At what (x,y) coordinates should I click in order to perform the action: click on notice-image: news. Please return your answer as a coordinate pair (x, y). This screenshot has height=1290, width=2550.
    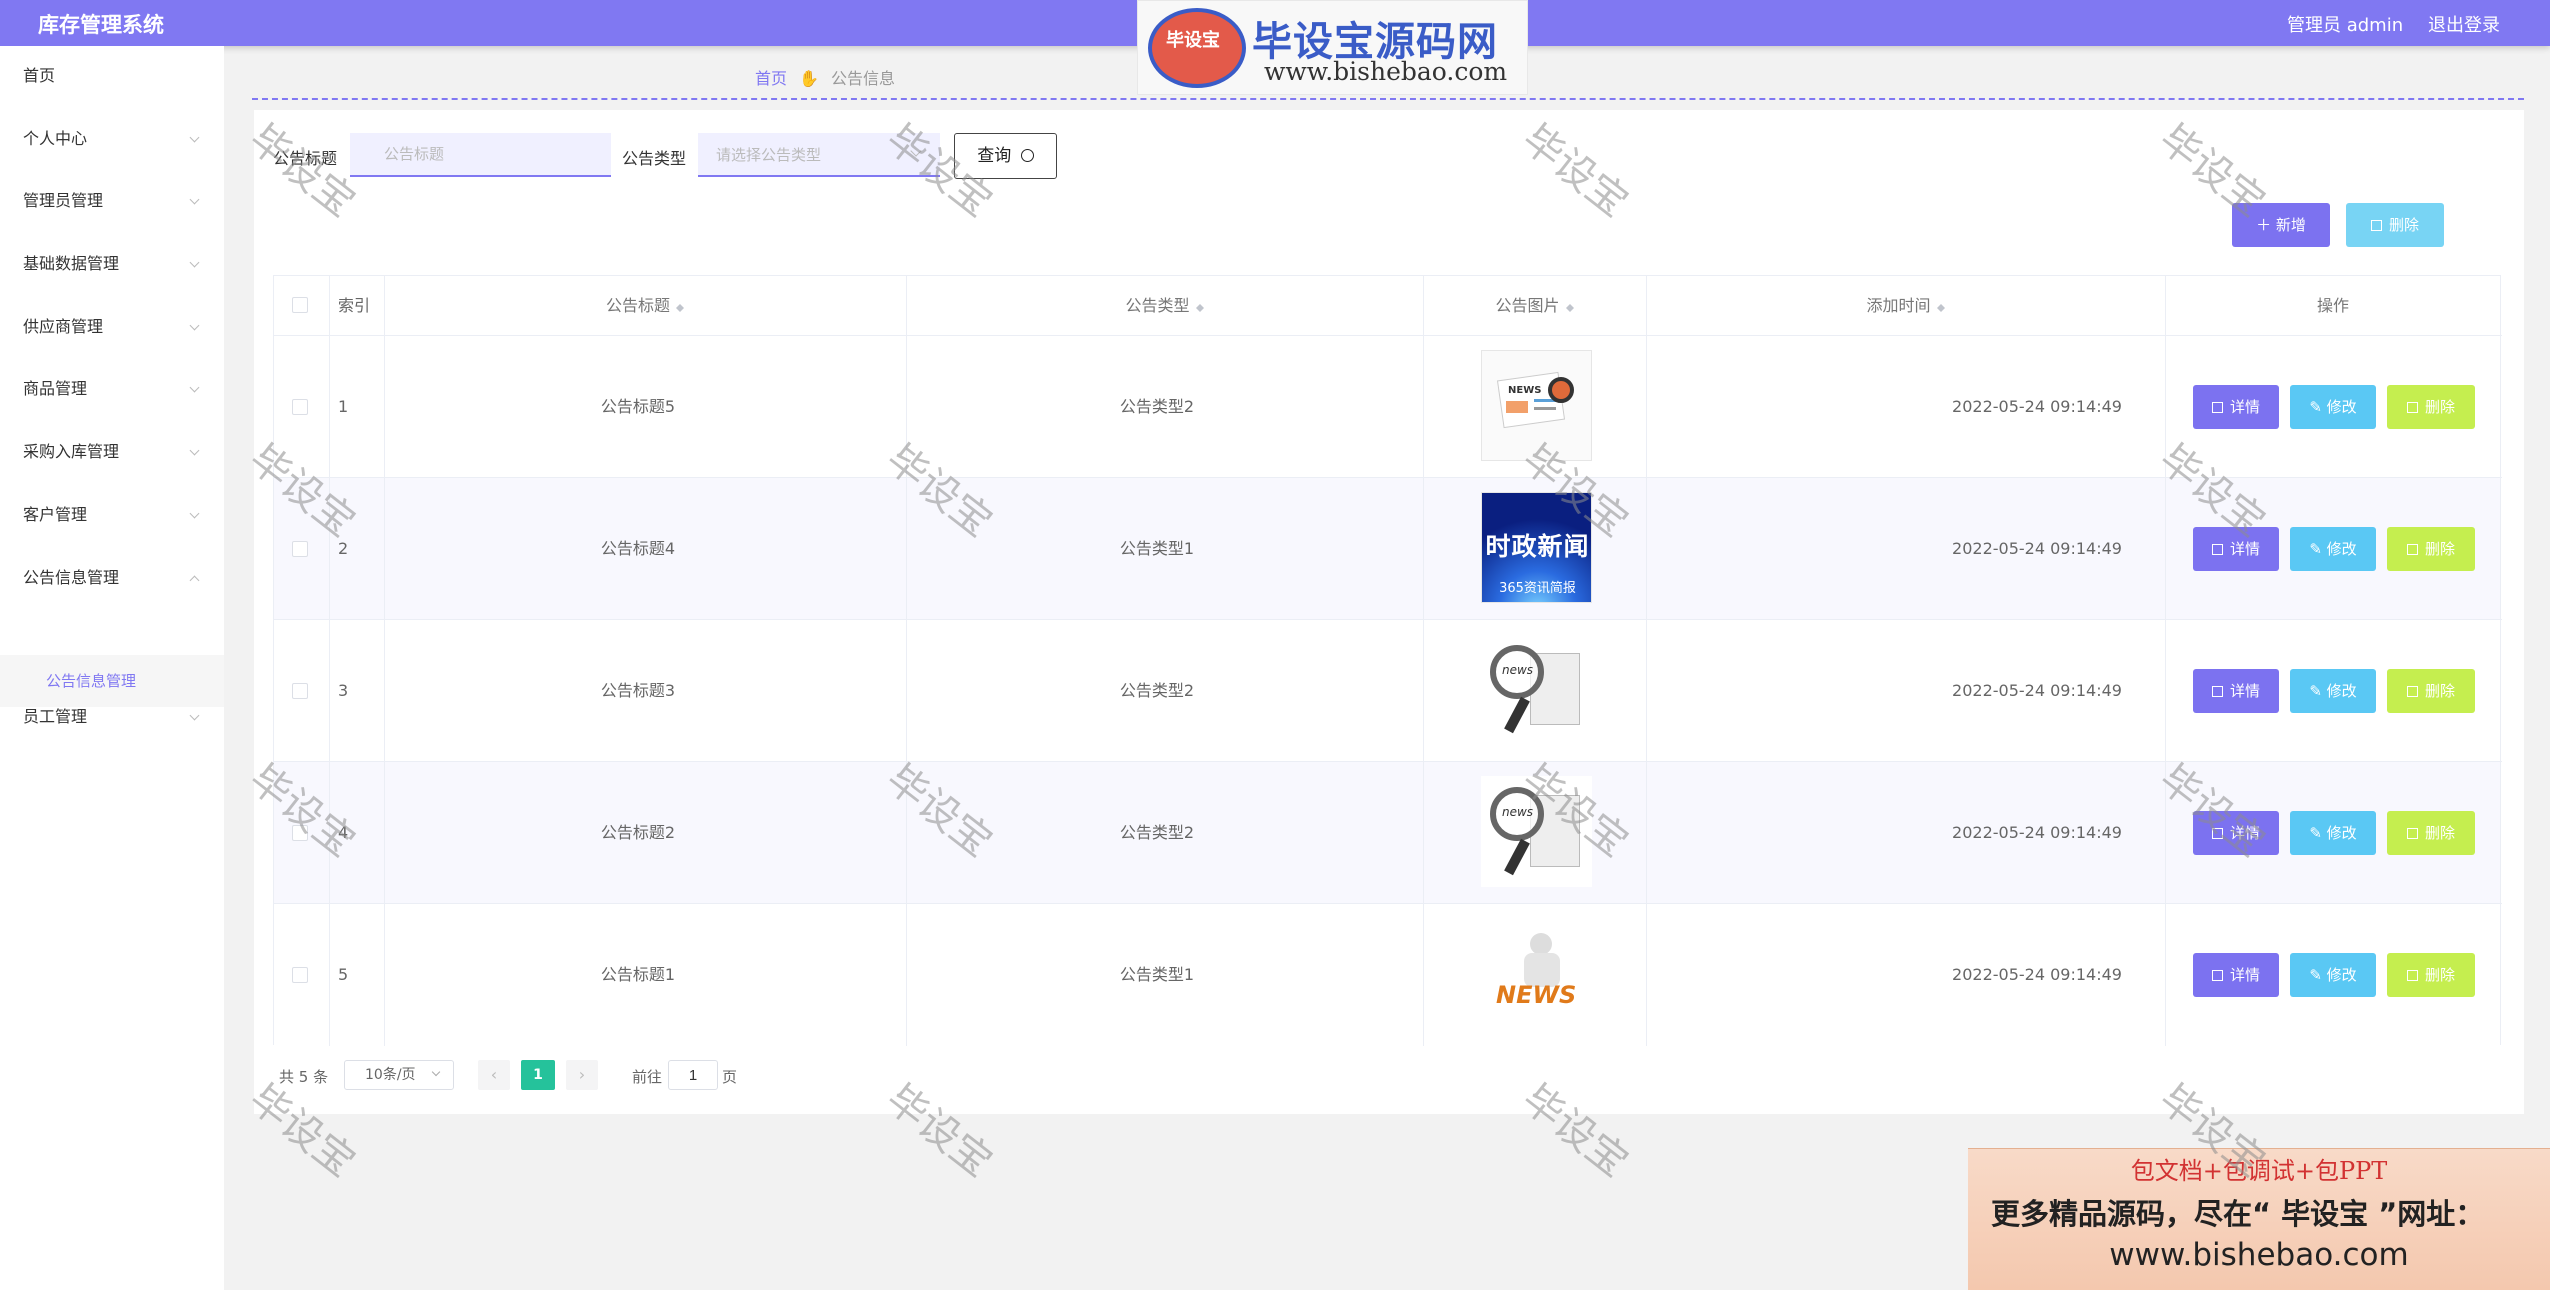
    Looking at the image, I should click on (1536, 831).